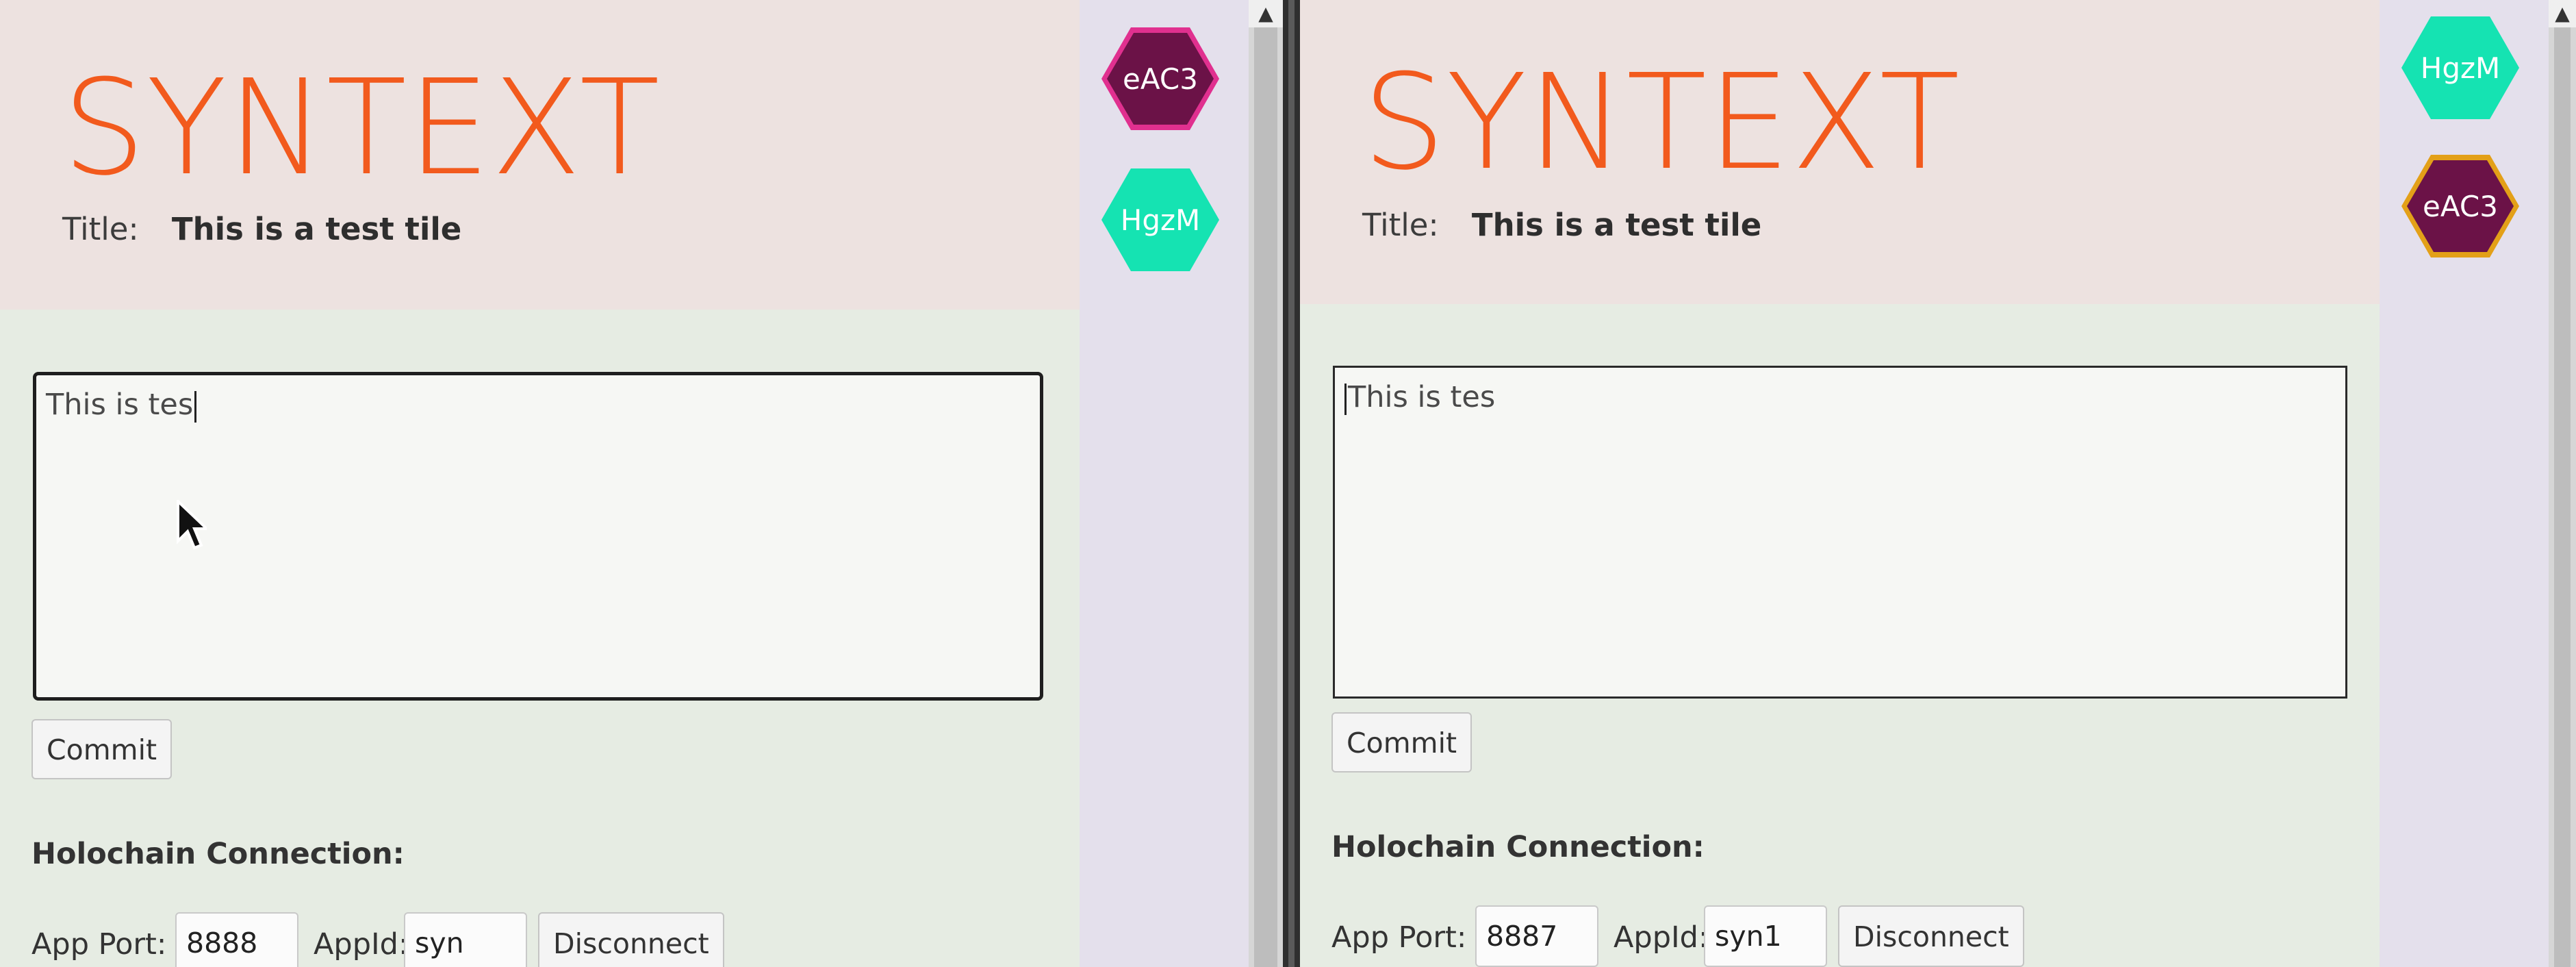 The height and width of the screenshot is (967, 2576). I want to click on divider-handle, so click(1291, 483).